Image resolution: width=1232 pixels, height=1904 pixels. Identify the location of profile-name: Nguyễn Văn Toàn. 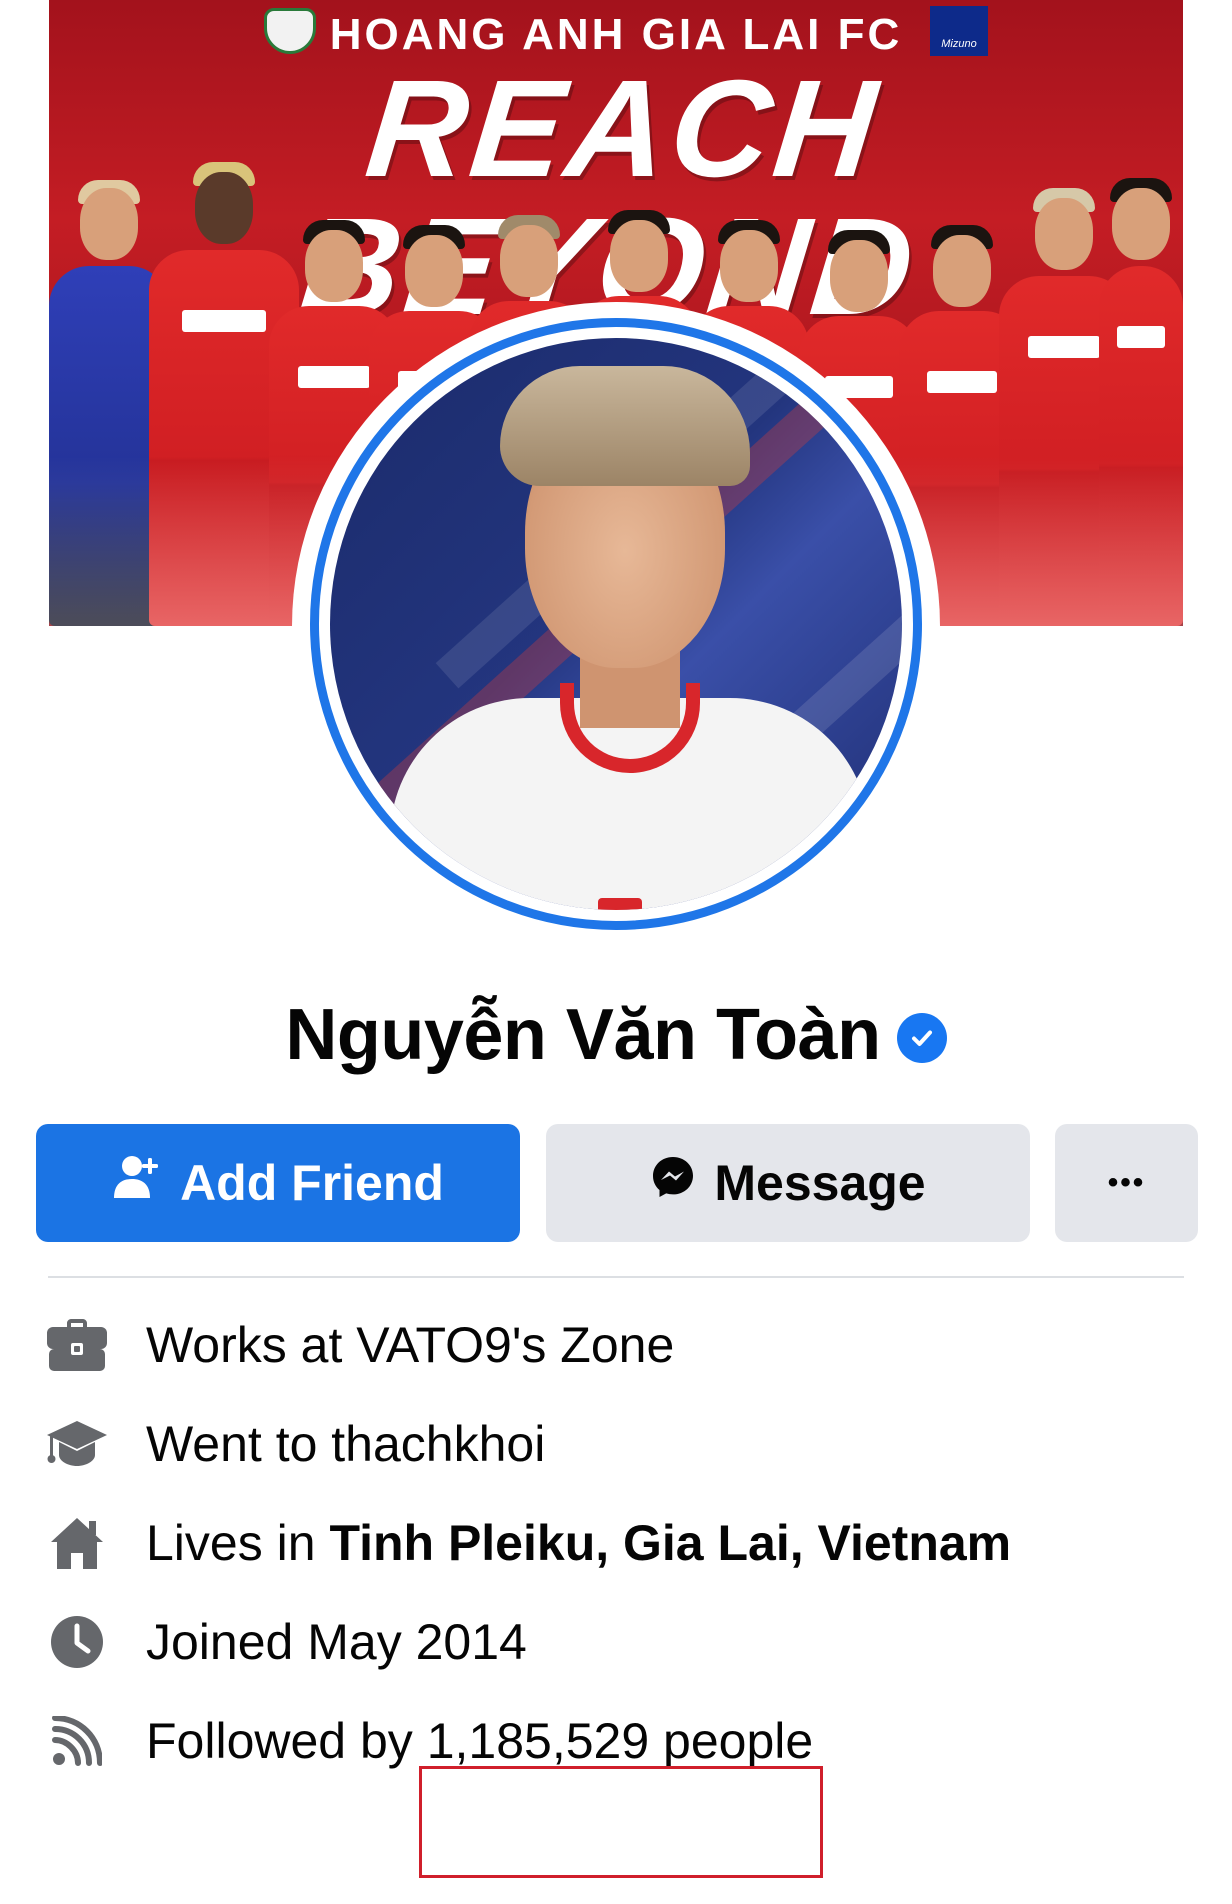
(583, 1035).